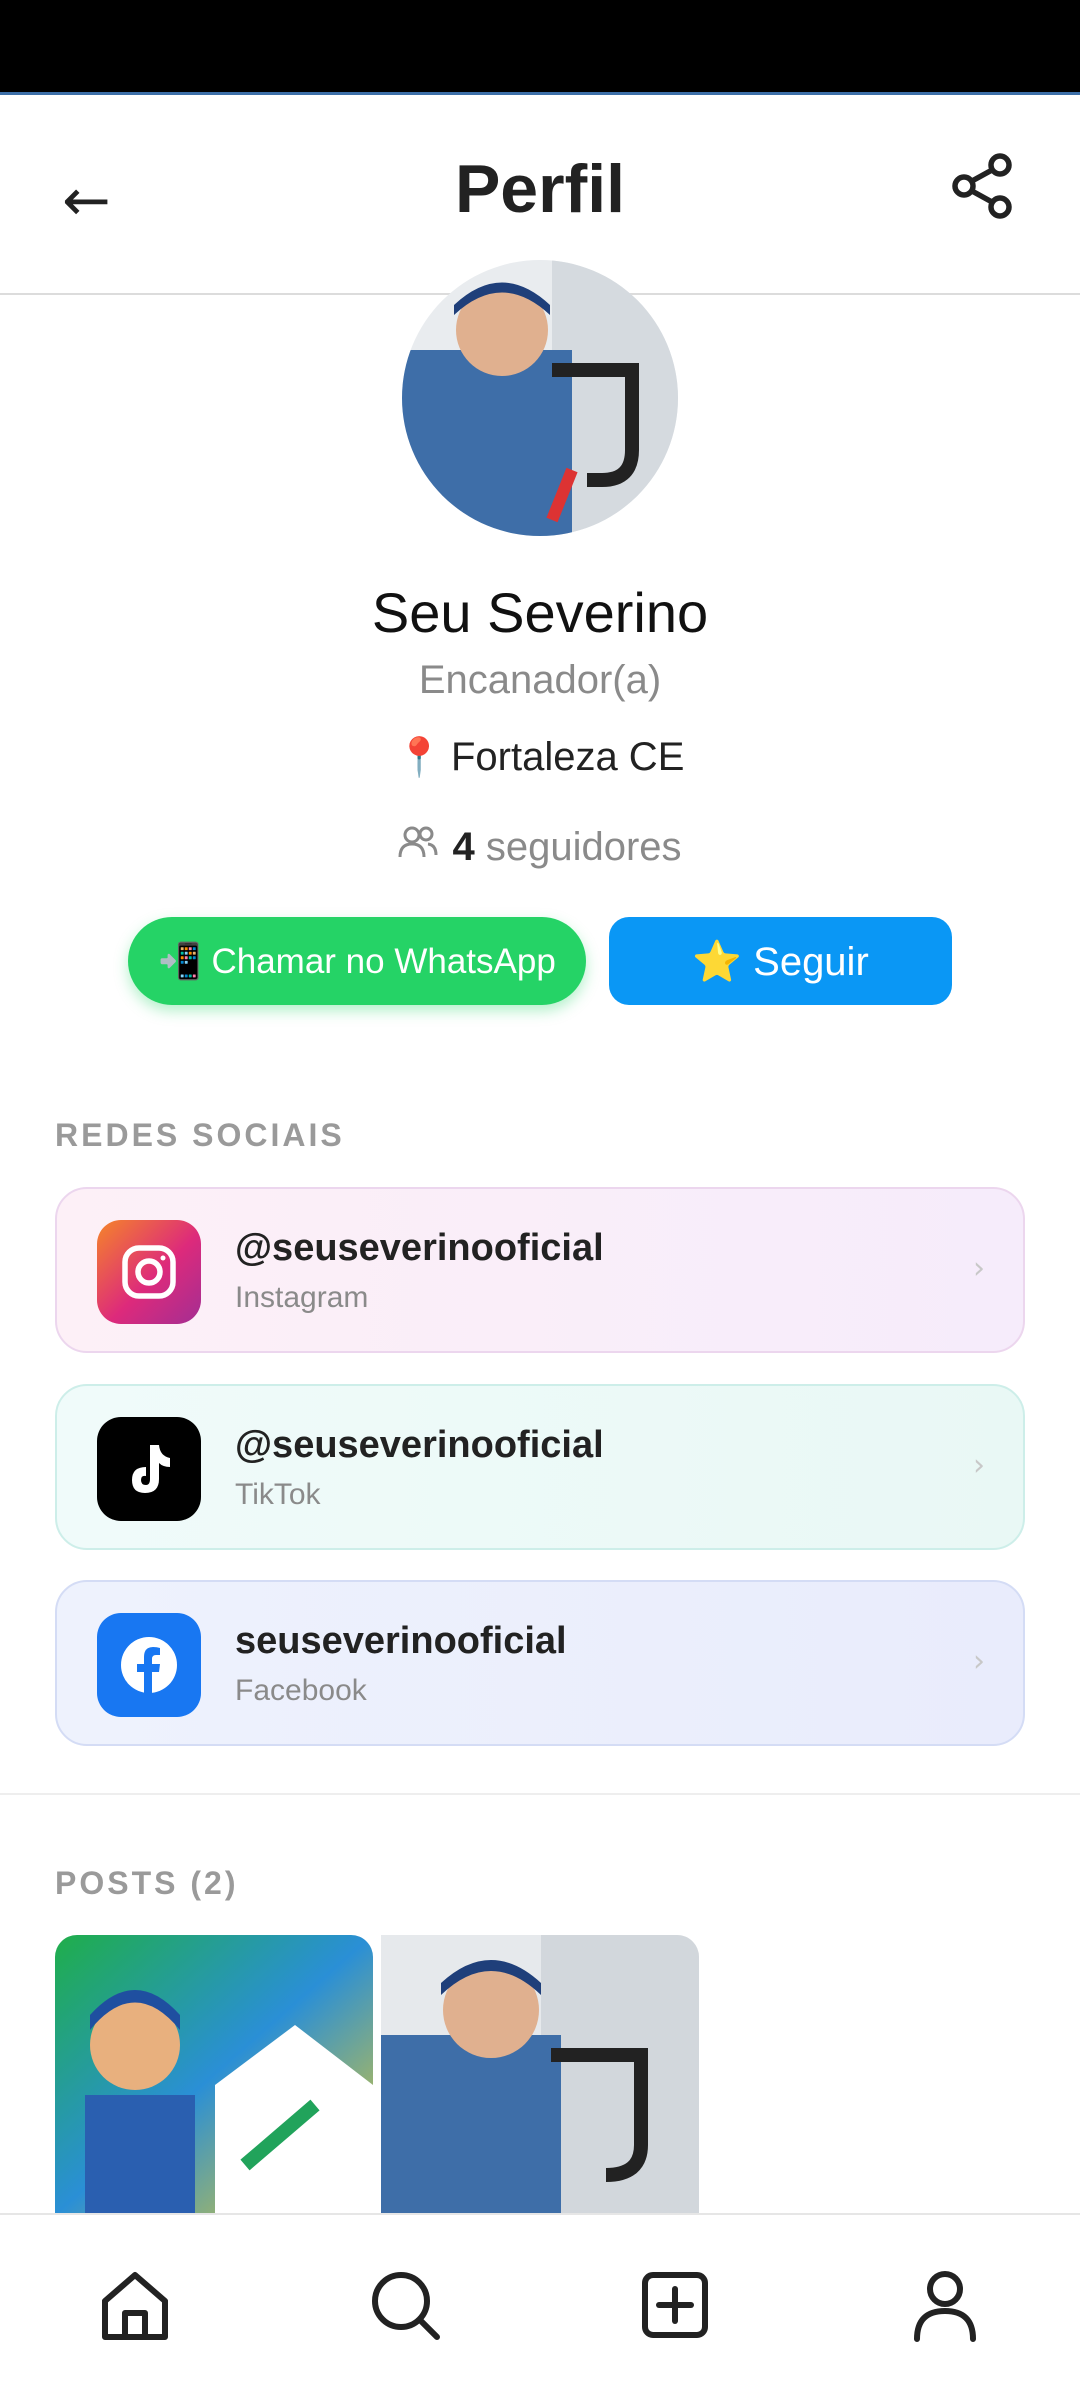 Image resolution: width=1080 pixels, height=2402 pixels. I want to click on share-icon, so click(983, 186).